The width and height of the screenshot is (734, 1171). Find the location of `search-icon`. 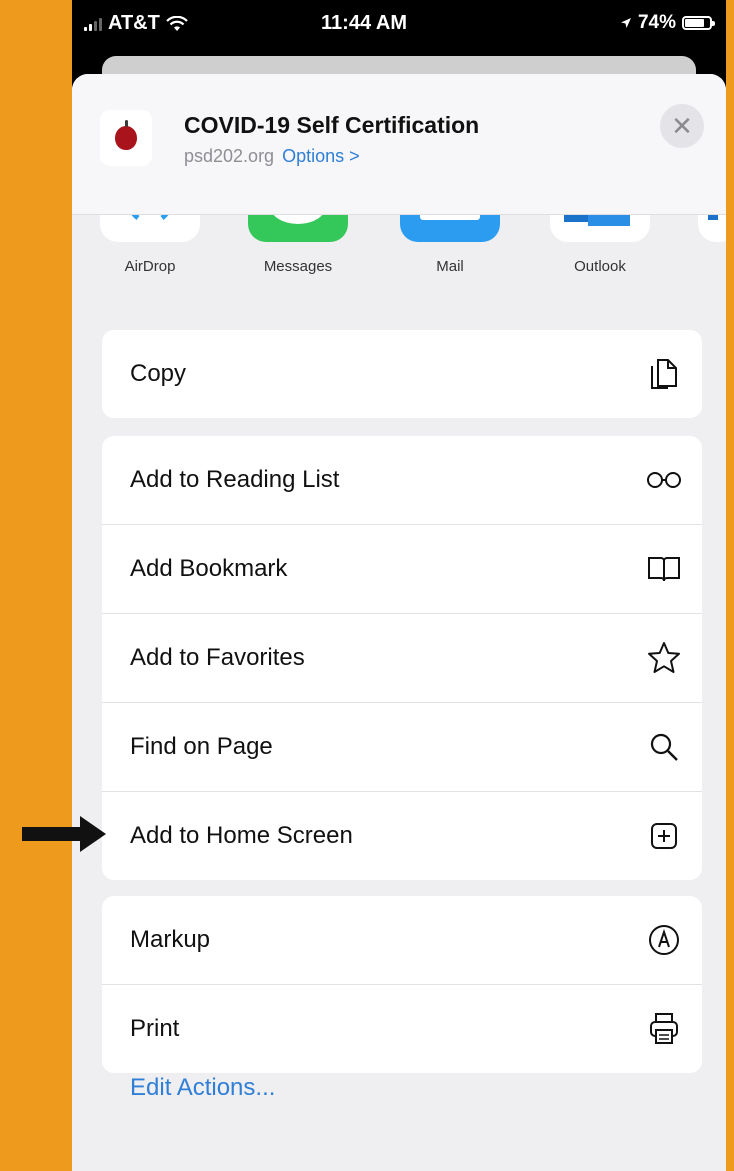

search-icon is located at coordinates (664, 747).